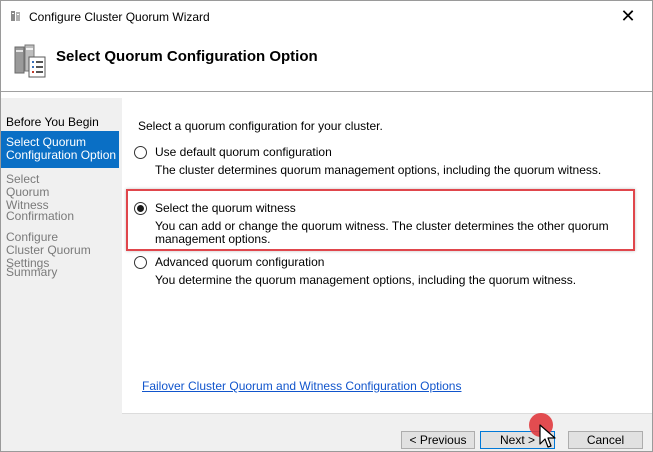 The width and height of the screenshot is (653, 452). I want to click on nav-step-before-you-begin: Before You Begin, so click(60, 122).